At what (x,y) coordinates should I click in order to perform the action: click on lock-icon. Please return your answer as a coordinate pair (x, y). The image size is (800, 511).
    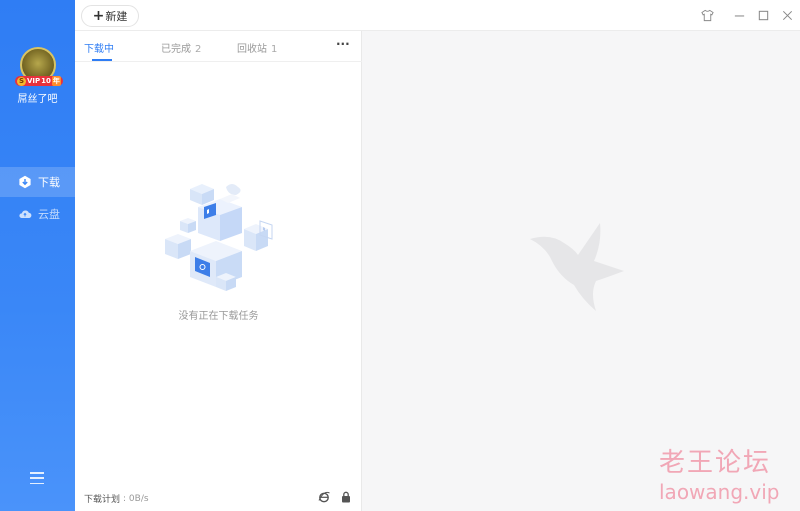
    Looking at the image, I should click on (346, 497).